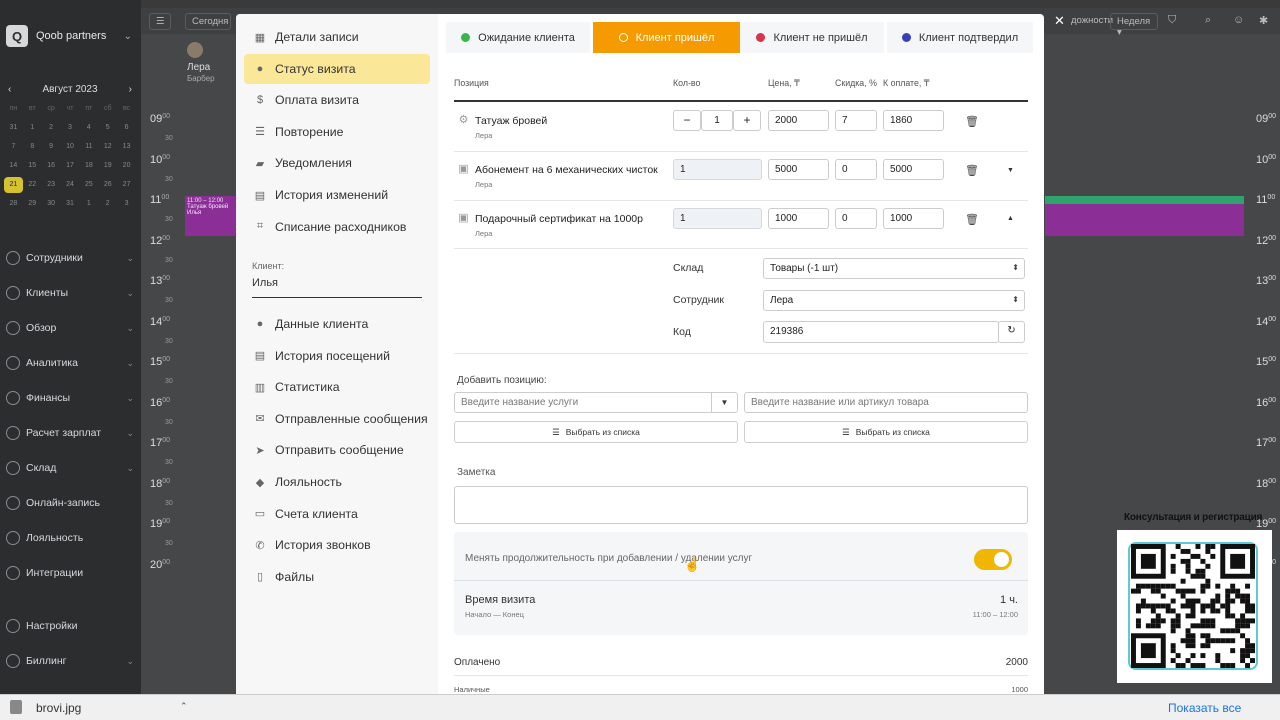 Image resolution: width=1280 pixels, height=720 pixels. I want to click on calendar-day: 26, so click(107, 185).